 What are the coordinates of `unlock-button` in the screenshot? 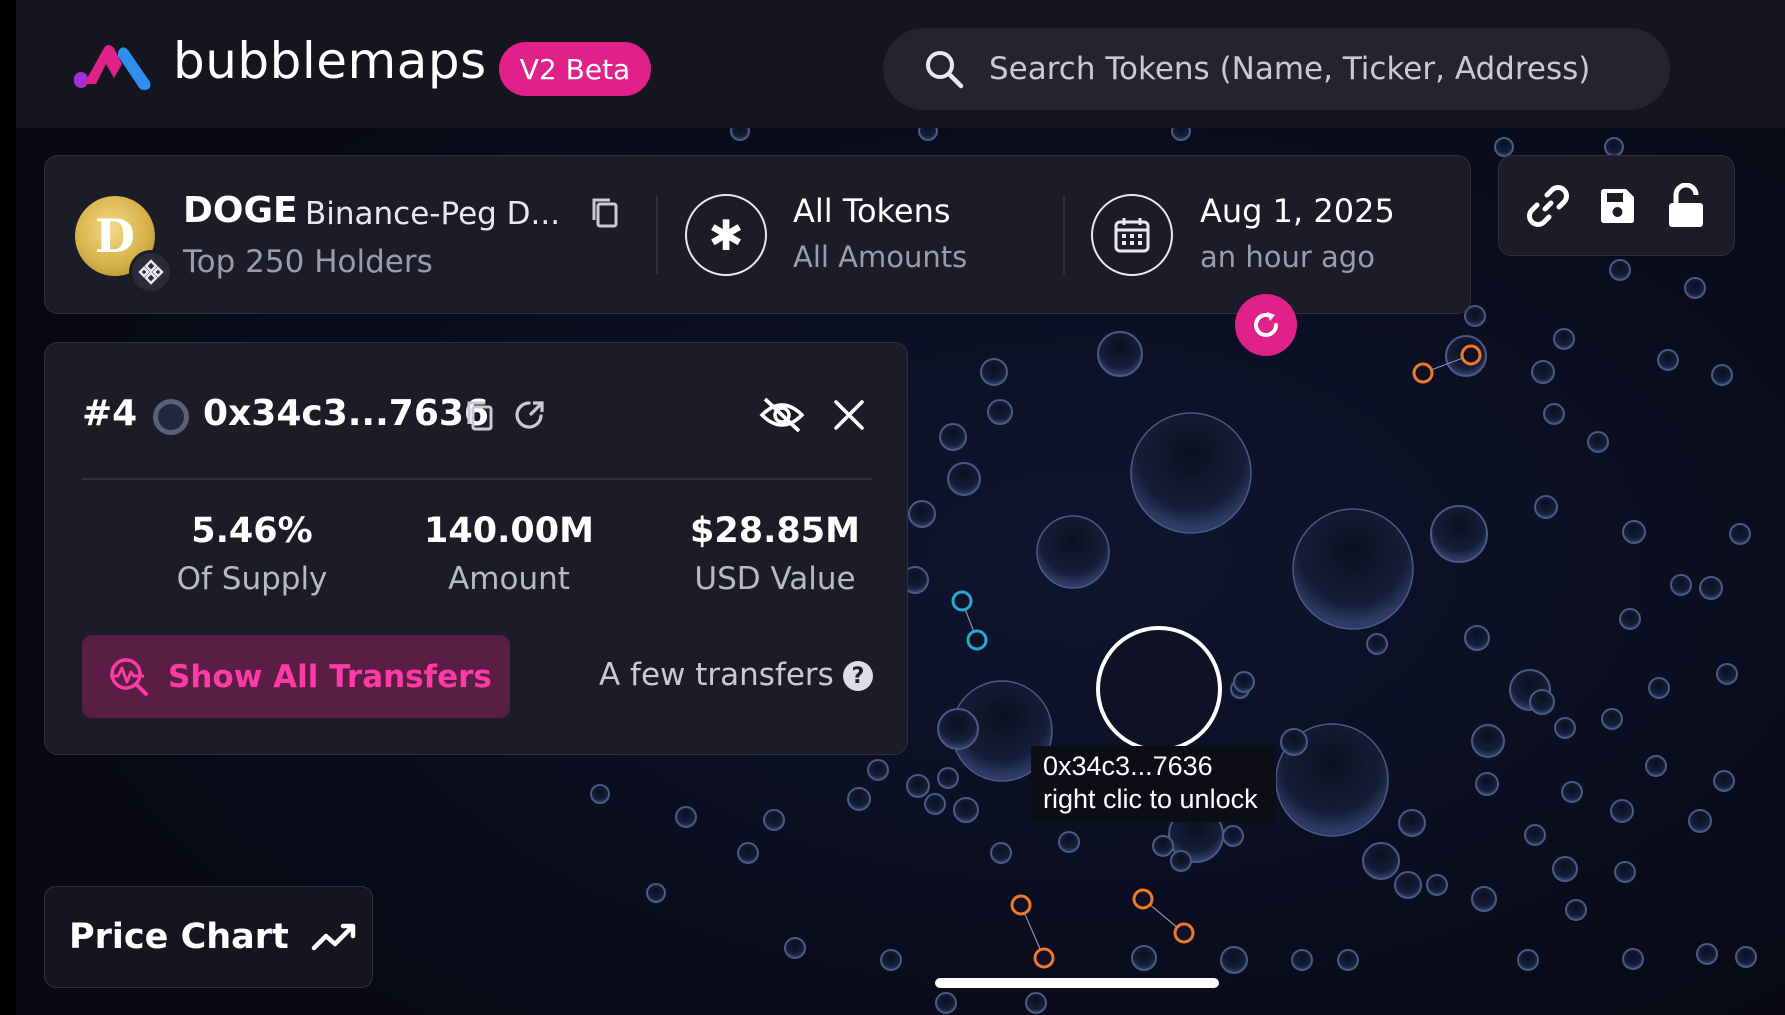 It's located at (1686, 206).